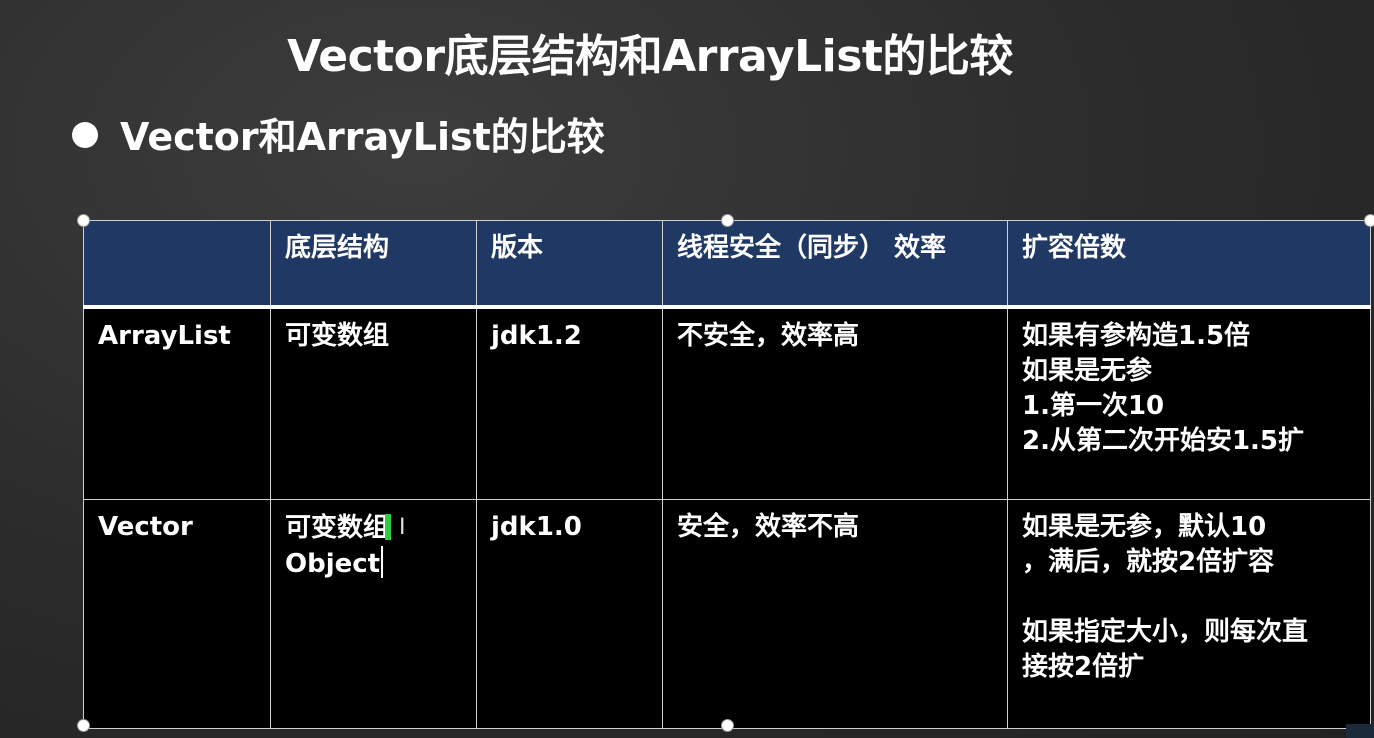  Describe the element at coordinates (835, 403) in the screenshot. I see `cell-safety: 不安全，效率高` at that location.